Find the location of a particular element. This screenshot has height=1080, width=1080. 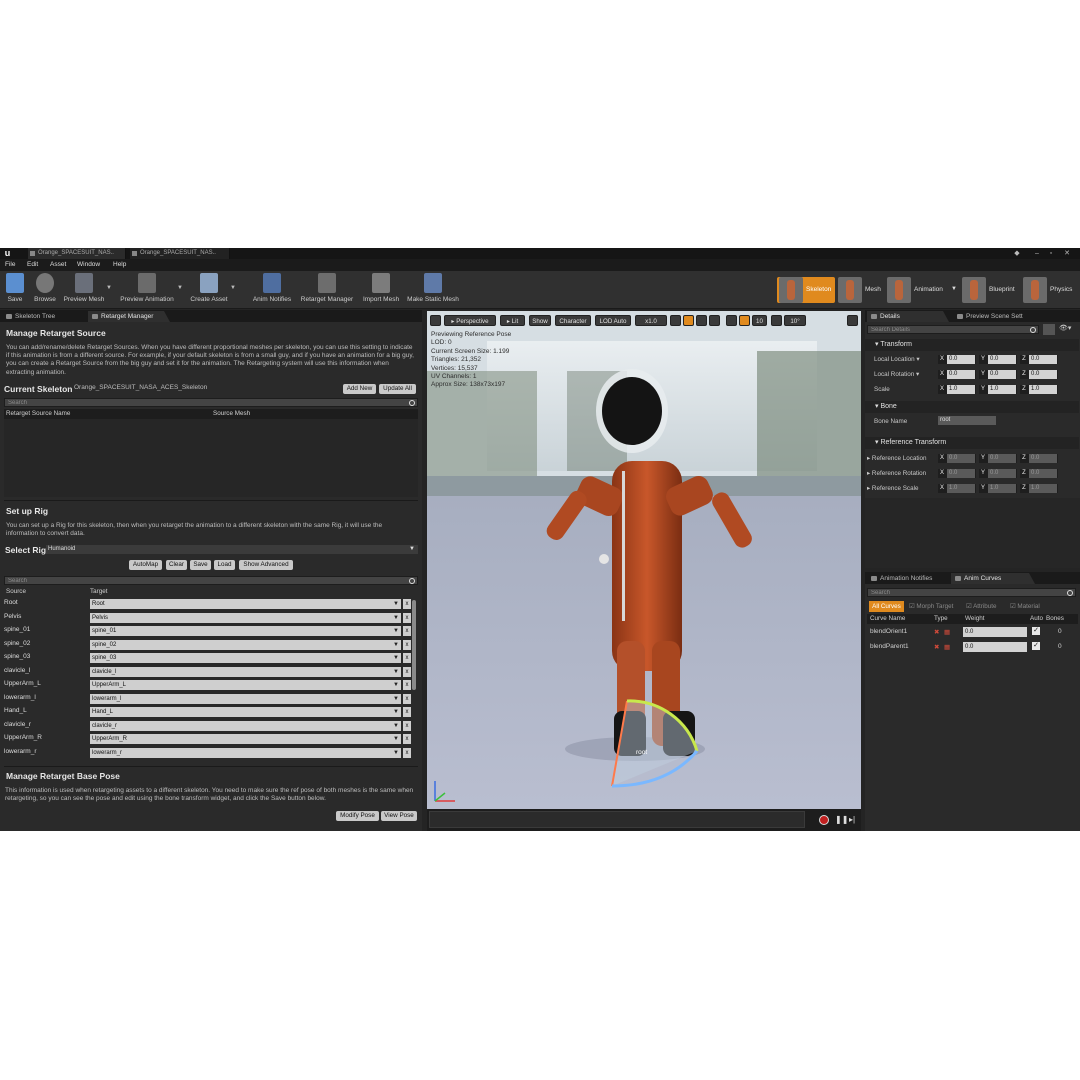

menu-edit: Edit is located at coordinates (32, 265).